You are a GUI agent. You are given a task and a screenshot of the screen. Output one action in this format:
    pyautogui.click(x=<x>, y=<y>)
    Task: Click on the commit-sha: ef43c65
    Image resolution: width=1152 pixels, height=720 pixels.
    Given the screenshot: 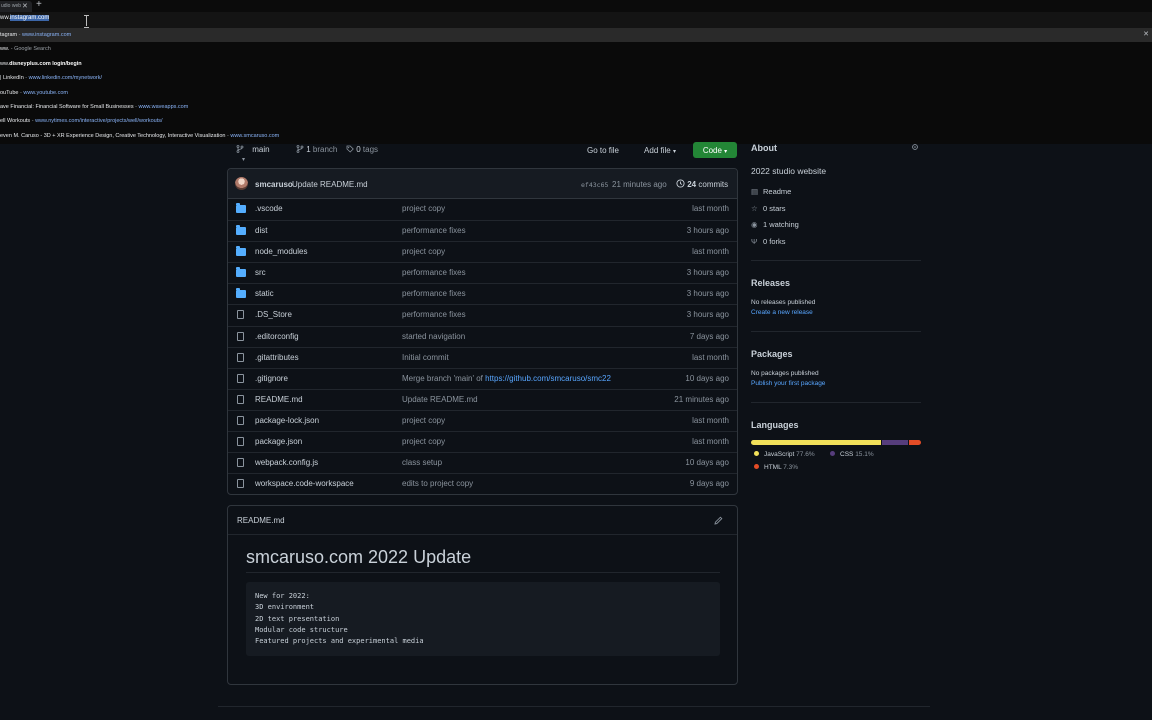 What is the action you would take?
    pyautogui.click(x=594, y=185)
    